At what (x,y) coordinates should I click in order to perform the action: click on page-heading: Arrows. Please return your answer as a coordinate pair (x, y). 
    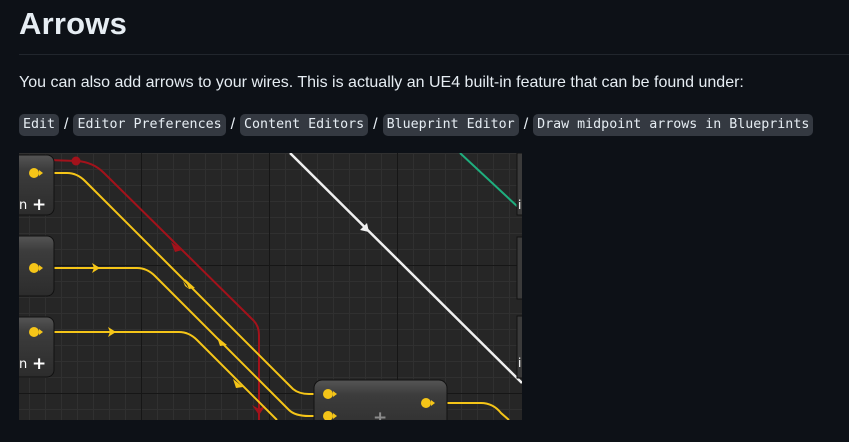
    Looking at the image, I should click on (73, 23).